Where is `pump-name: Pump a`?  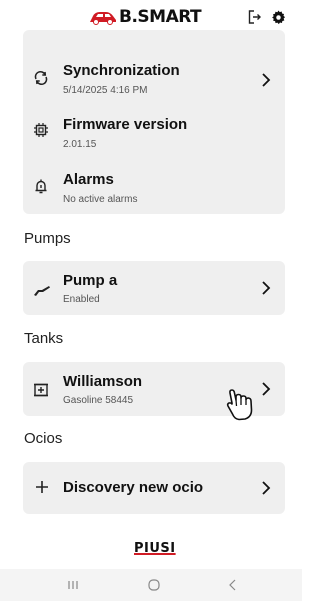 pump-name: Pump a is located at coordinates (90, 280).